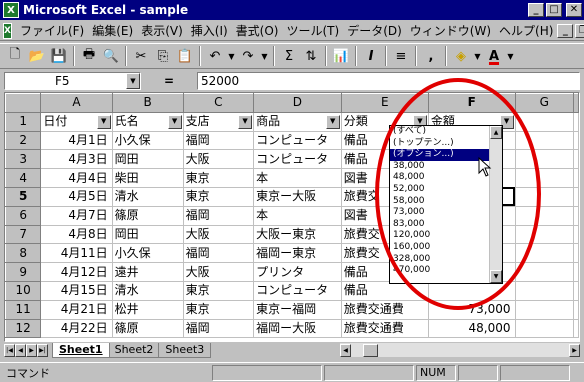 This screenshot has height=382, width=584. I want to click on undo-icon: ↶, so click(215, 56).